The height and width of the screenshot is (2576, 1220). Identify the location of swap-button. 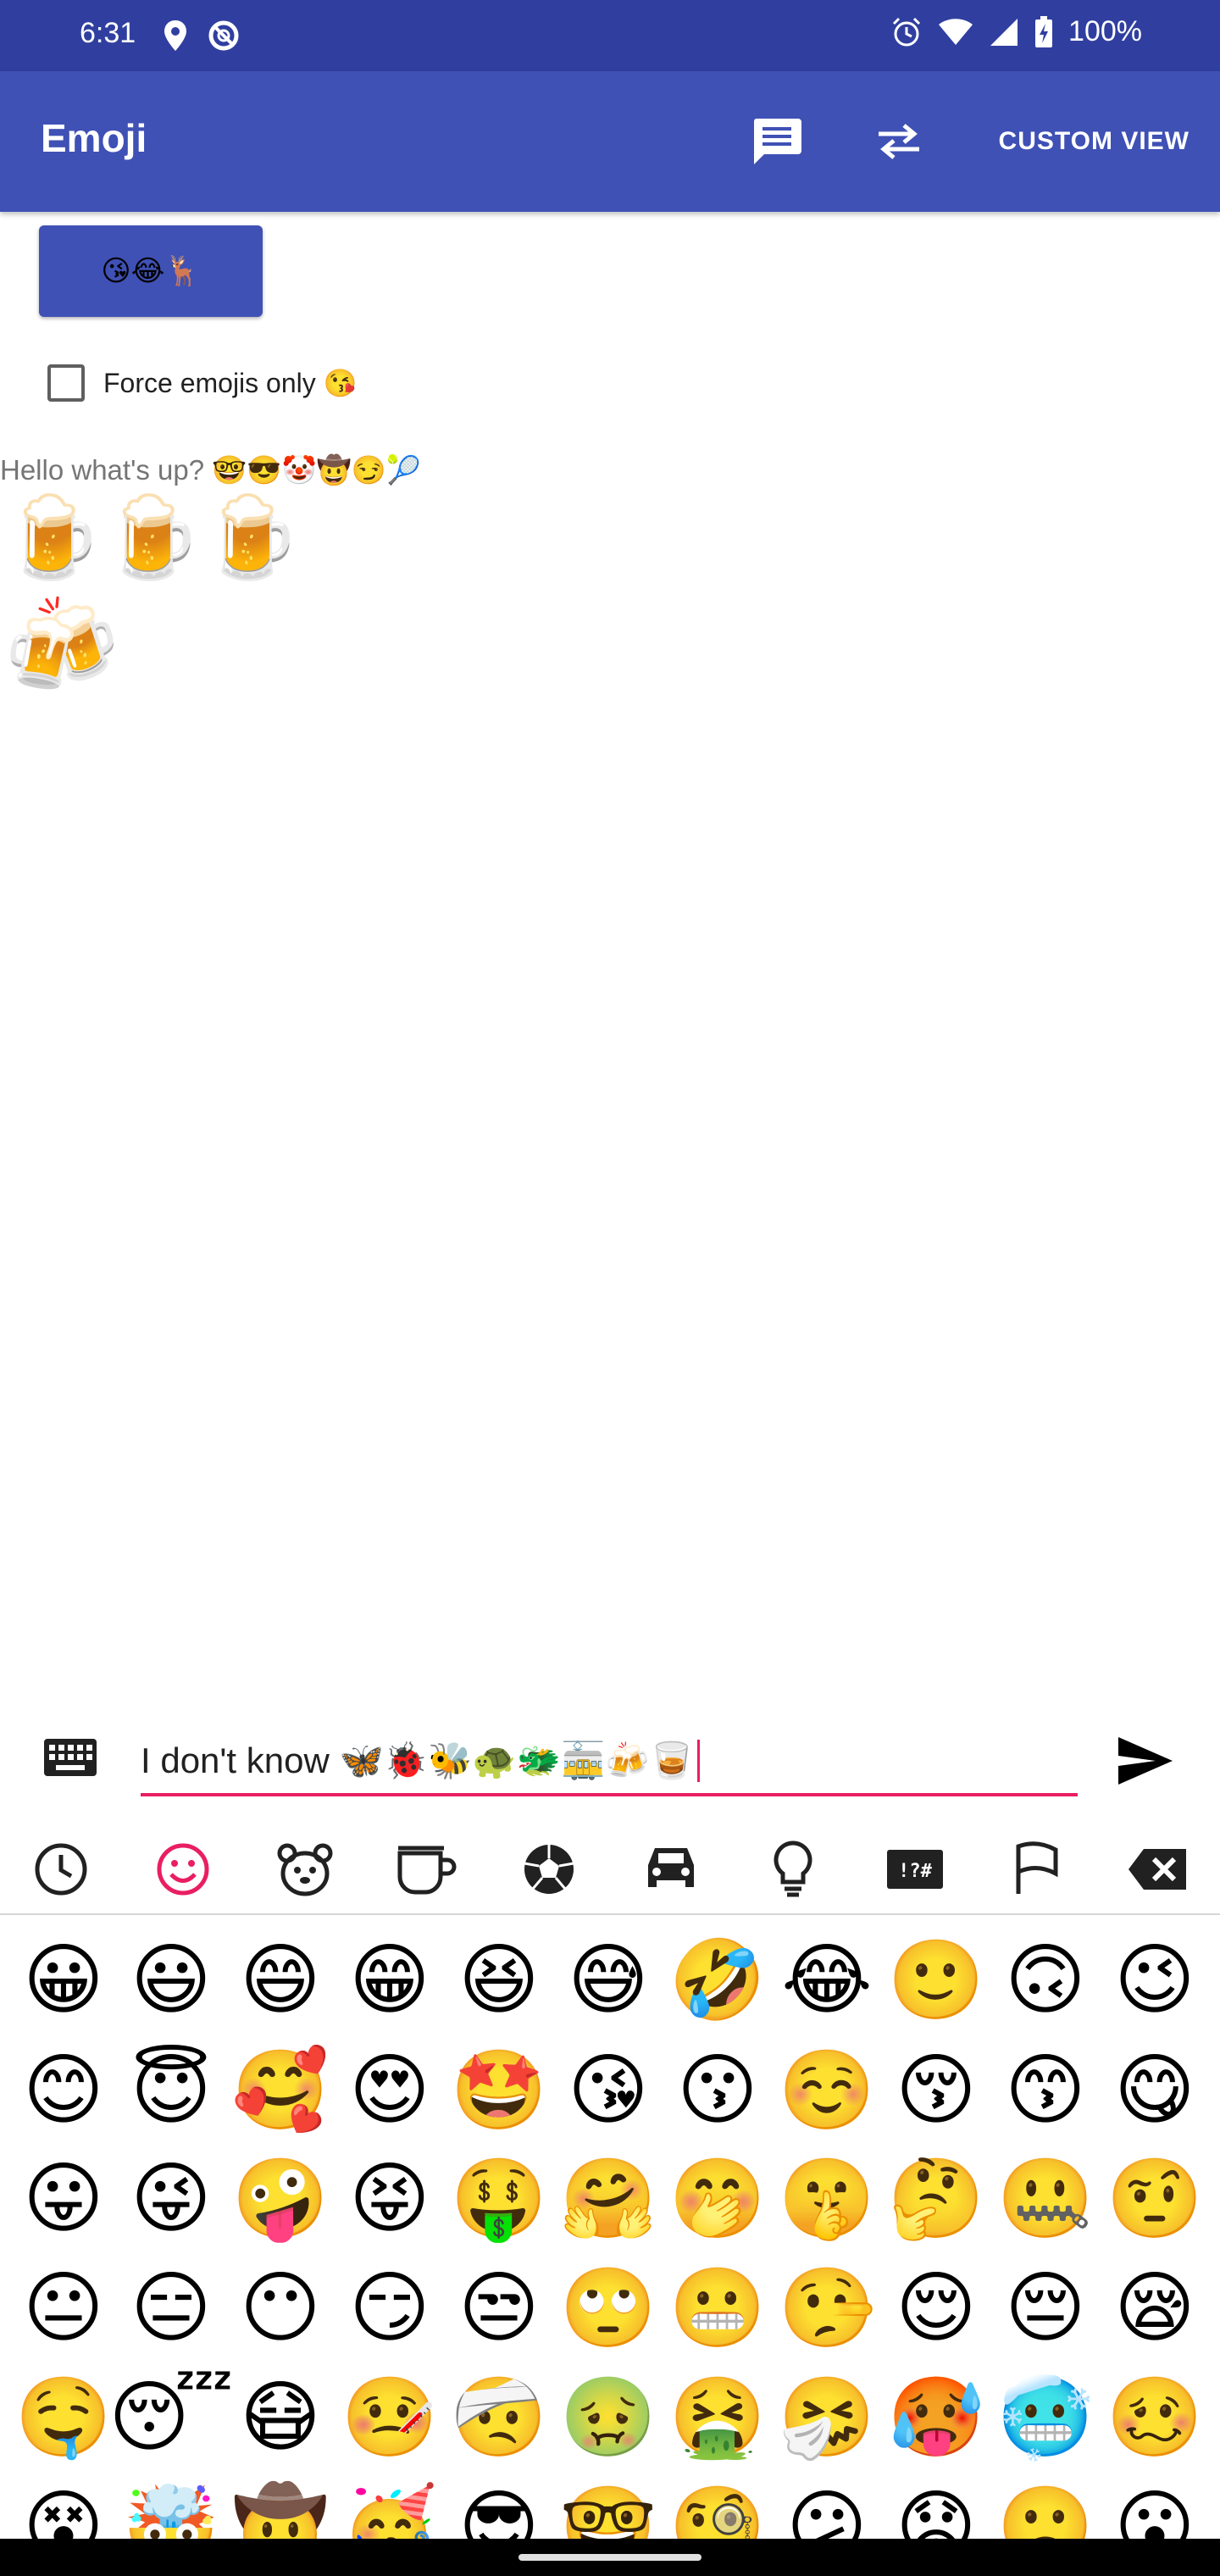
(899, 141).